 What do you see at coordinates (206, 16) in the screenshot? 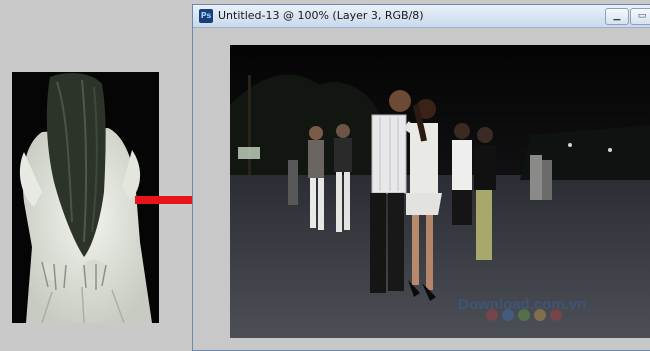
I see `photoshop-document-icon: Ps` at bounding box center [206, 16].